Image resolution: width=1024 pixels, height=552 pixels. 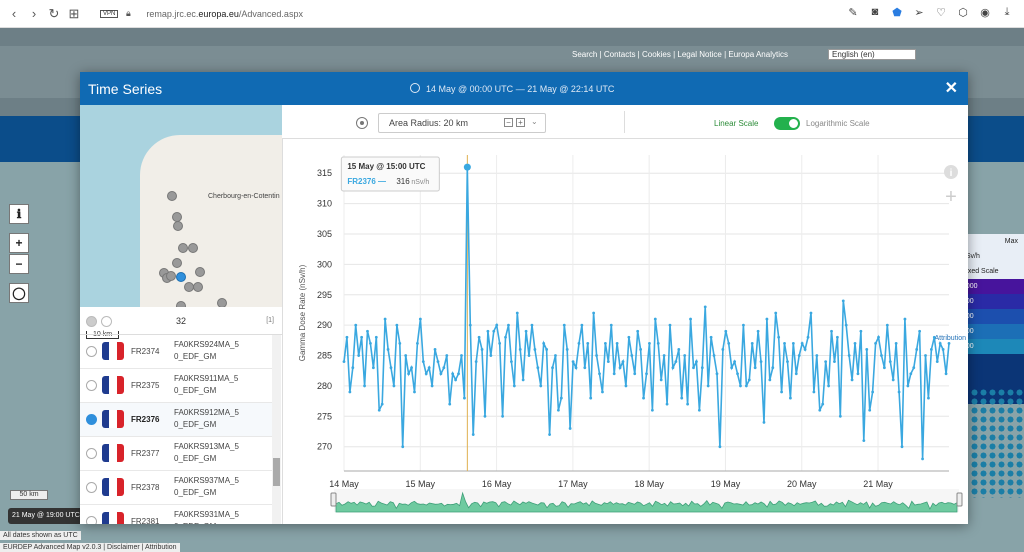 I want to click on address-bar: remap.jrc.ec.europa.eu/Advanced.aspx, so click(x=224, y=14).